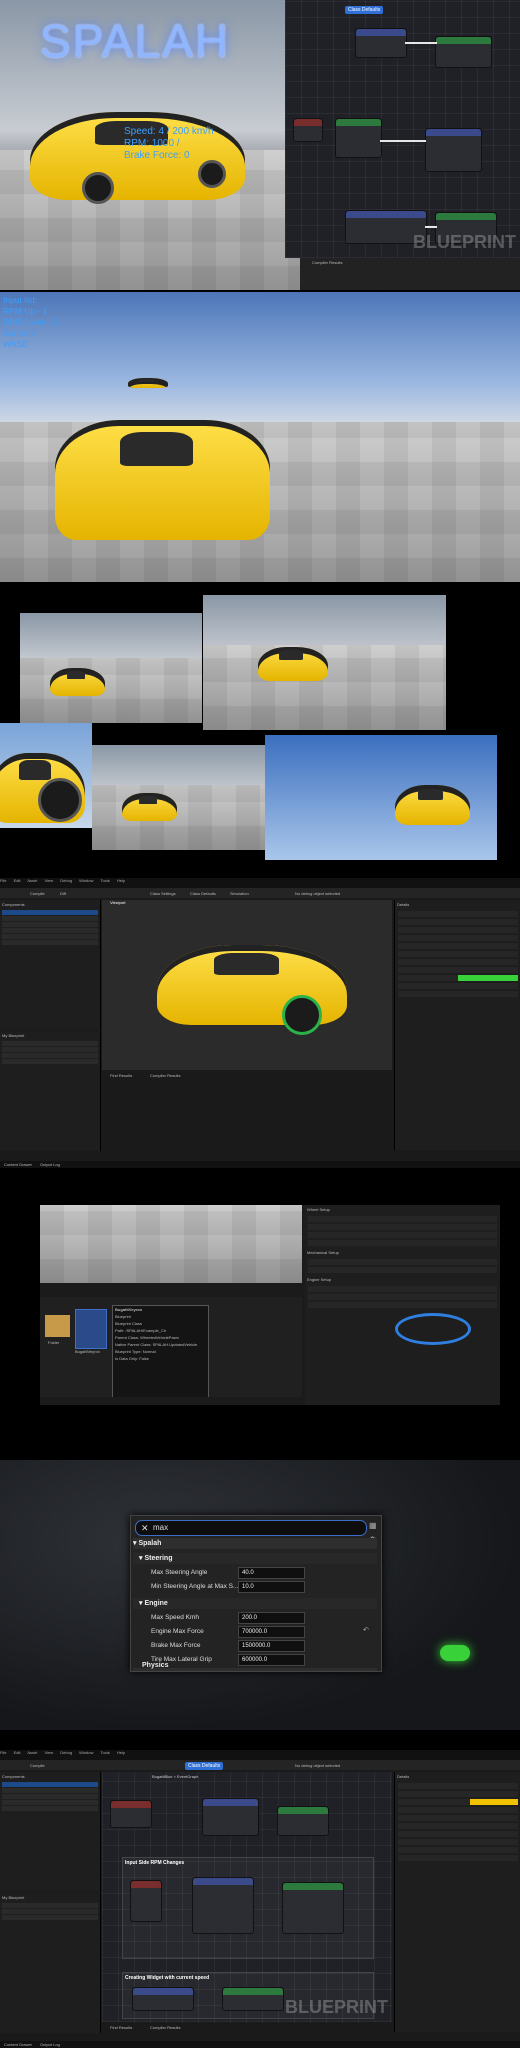 The width and height of the screenshot is (520, 2048). Describe the element at coordinates (260, 367) in the screenshot. I see `gameplay-sky` at that location.